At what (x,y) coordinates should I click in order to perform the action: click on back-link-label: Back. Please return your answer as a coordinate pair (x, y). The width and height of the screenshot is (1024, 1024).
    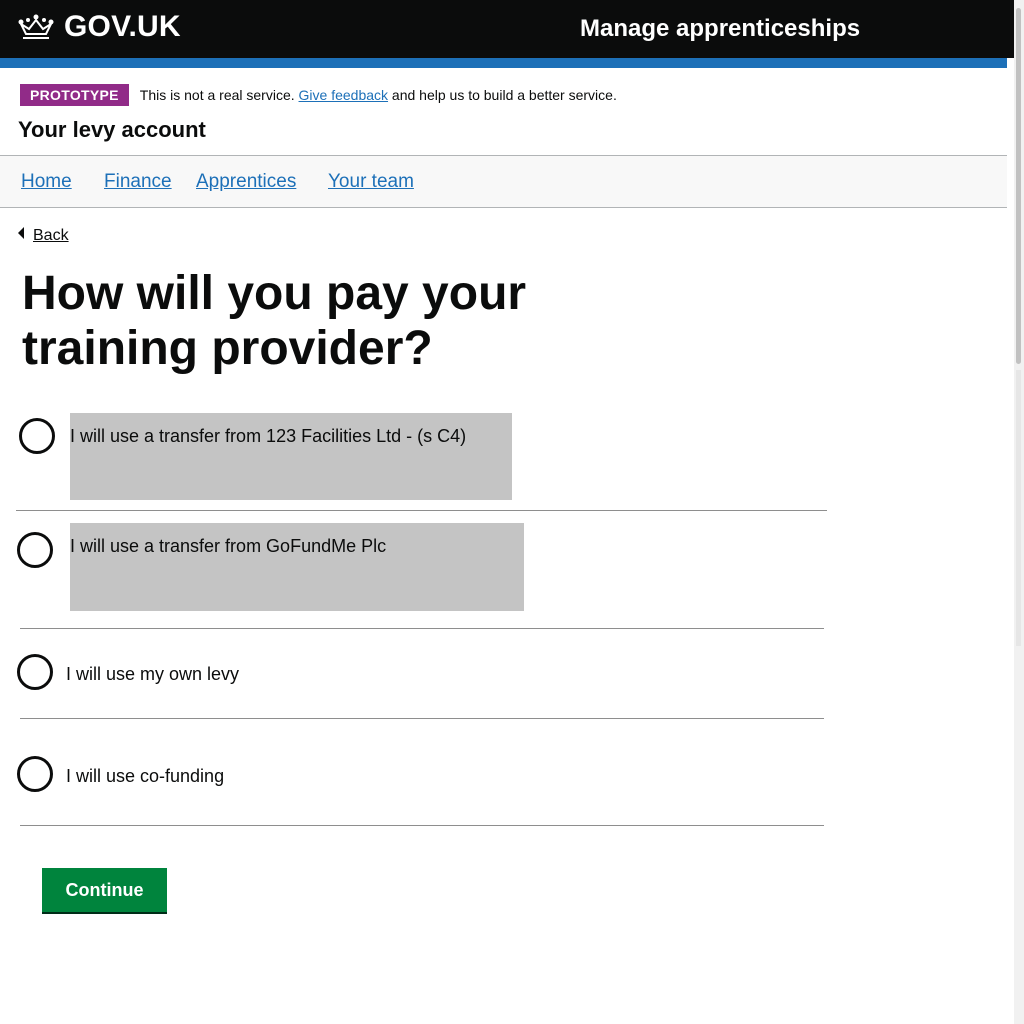
    Looking at the image, I should click on (51, 235).